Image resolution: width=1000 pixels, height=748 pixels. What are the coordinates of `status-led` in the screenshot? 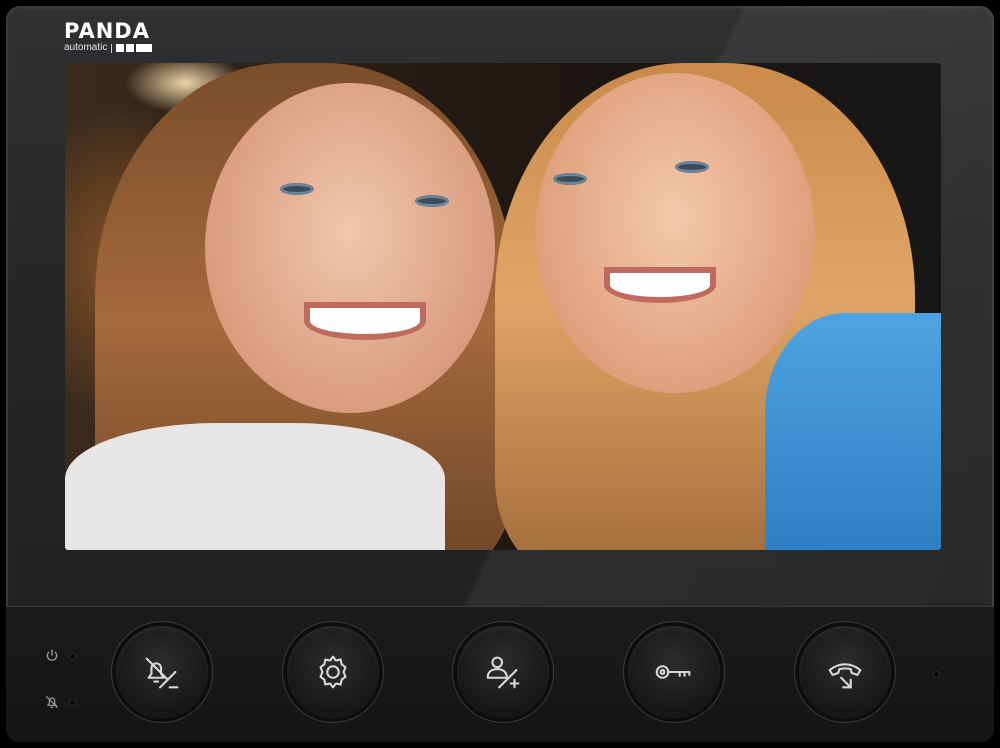 It's located at (936, 674).